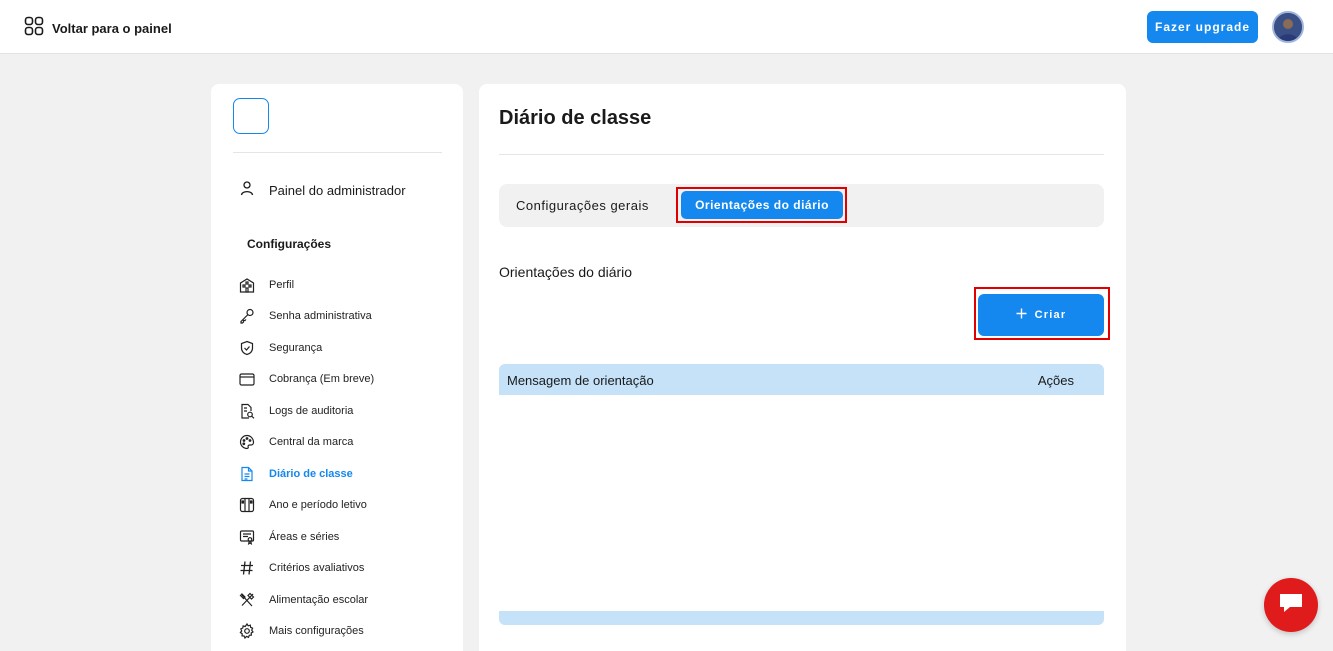 This screenshot has height=651, width=1333. I want to click on sidebar-item-diario-de-classe: Diário de classe, so click(346, 474).